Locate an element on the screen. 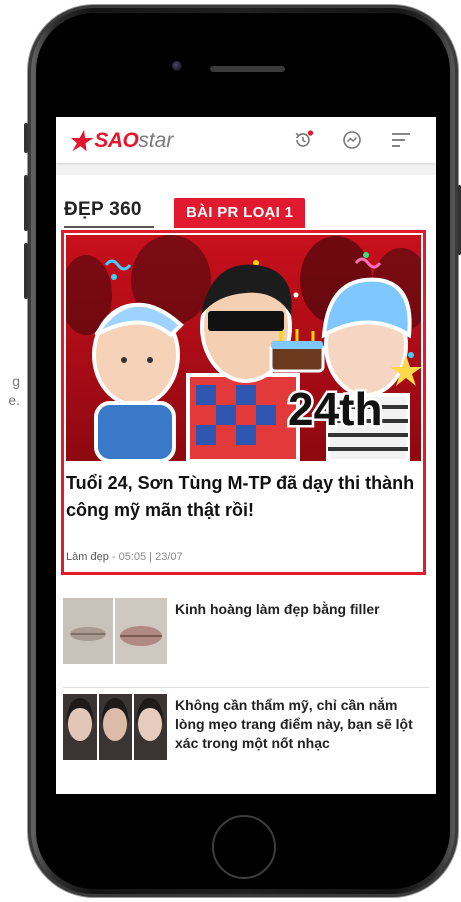 The width and height of the screenshot is (461, 902). notification-dot is located at coordinates (310, 133).